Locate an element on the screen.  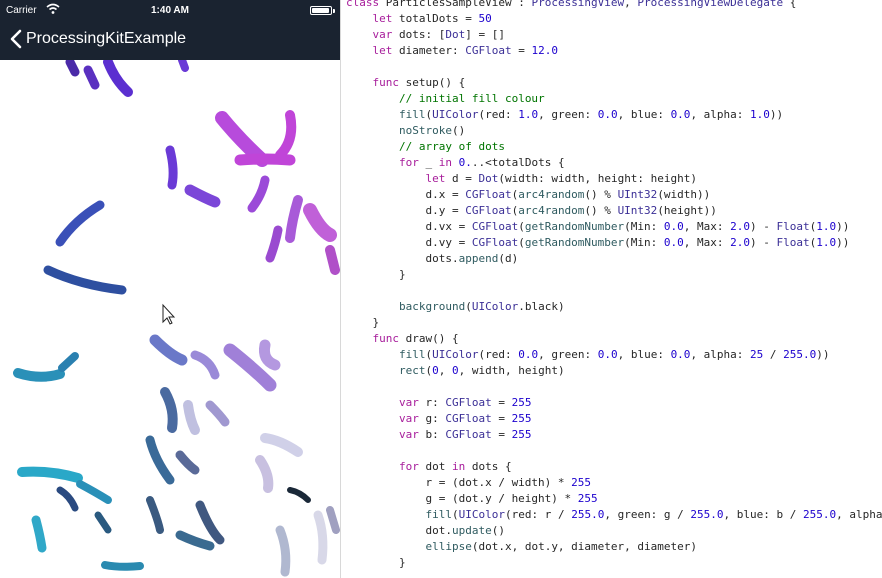
code-line: for dot in dots { is located at coordinates (455, 466).